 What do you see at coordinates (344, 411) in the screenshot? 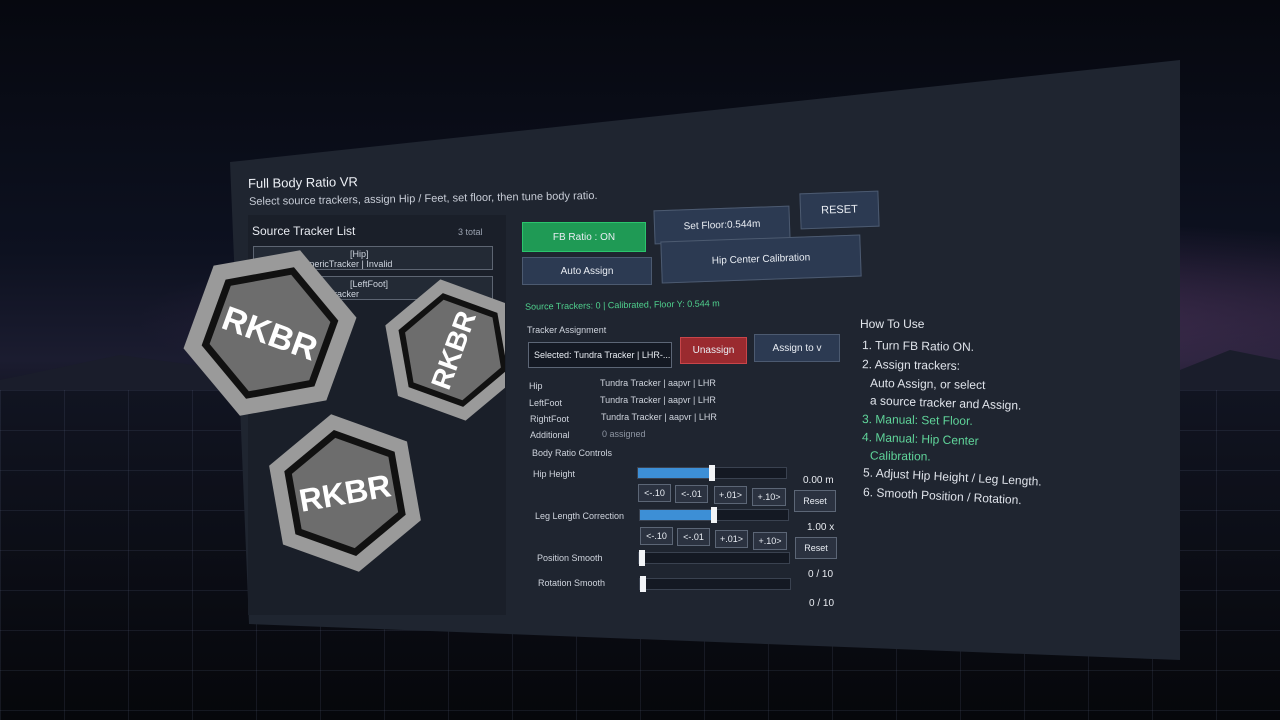
I see `rkbr-logo: RKBR RKBR RKBR` at bounding box center [344, 411].